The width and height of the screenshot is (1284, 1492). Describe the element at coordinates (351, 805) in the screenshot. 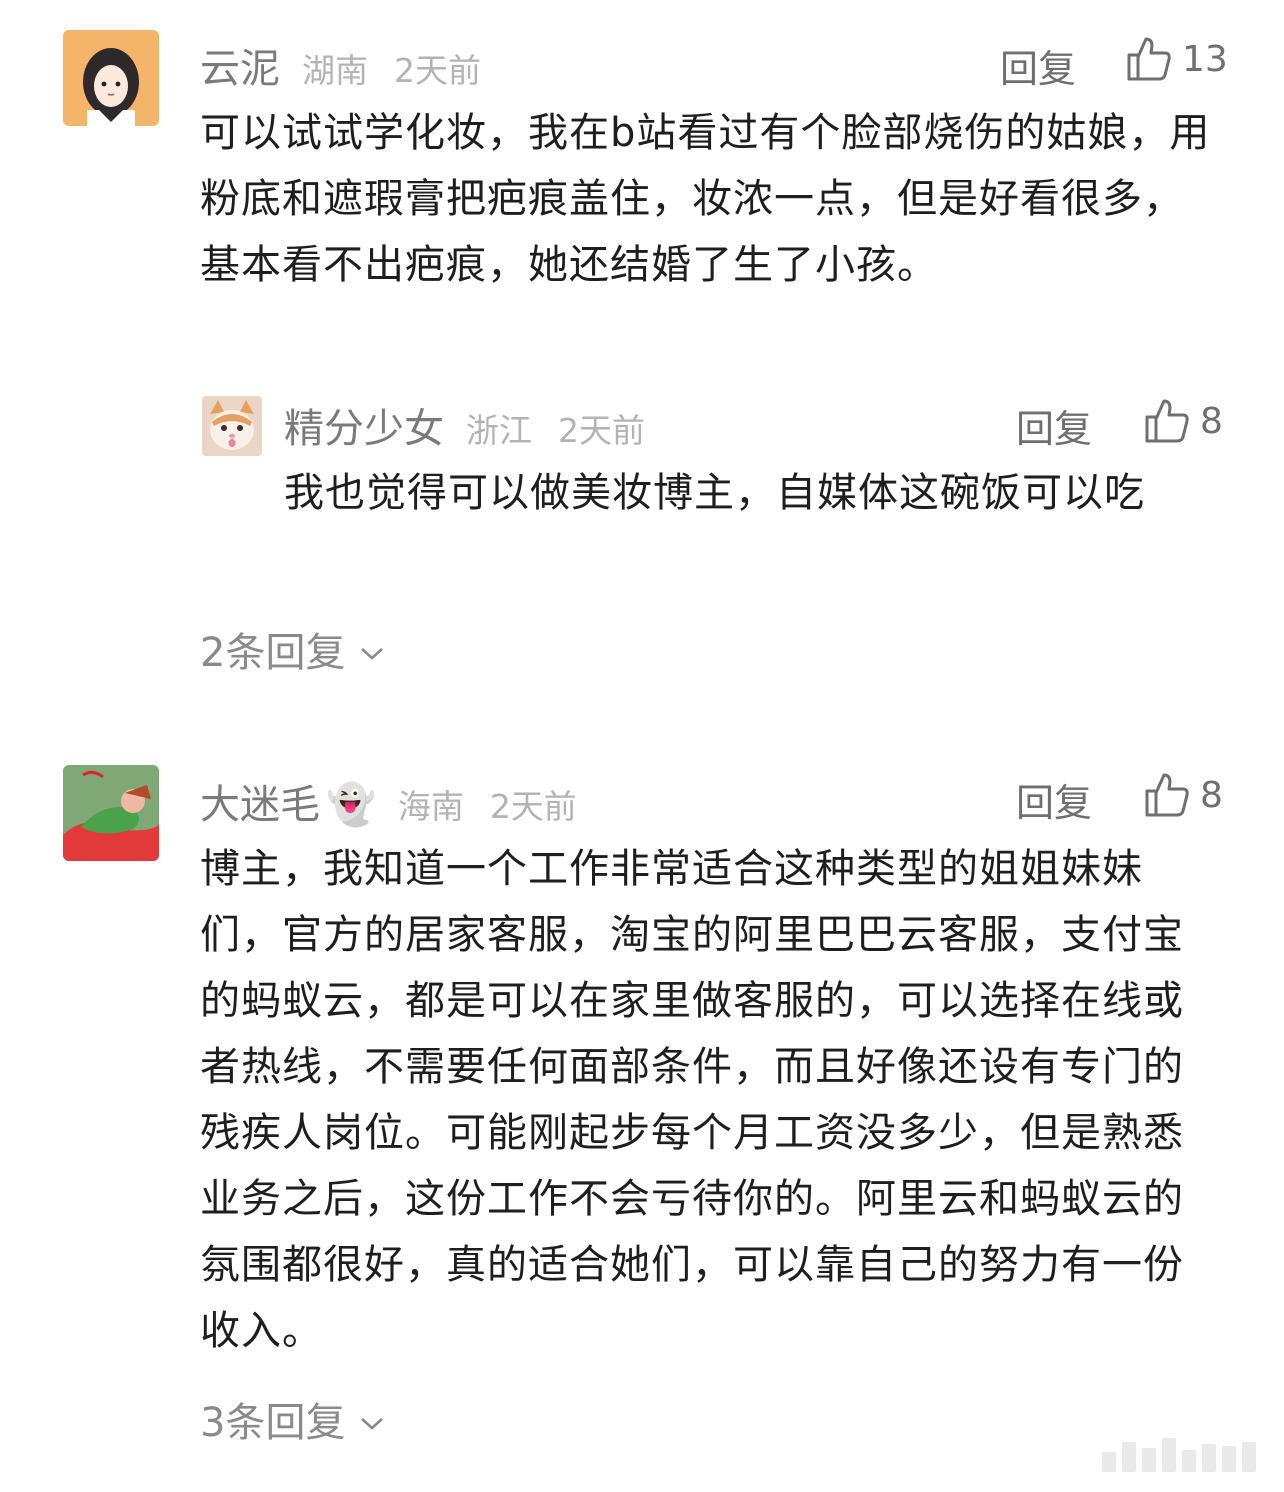

I see `ghost-emoji: 👻` at that location.